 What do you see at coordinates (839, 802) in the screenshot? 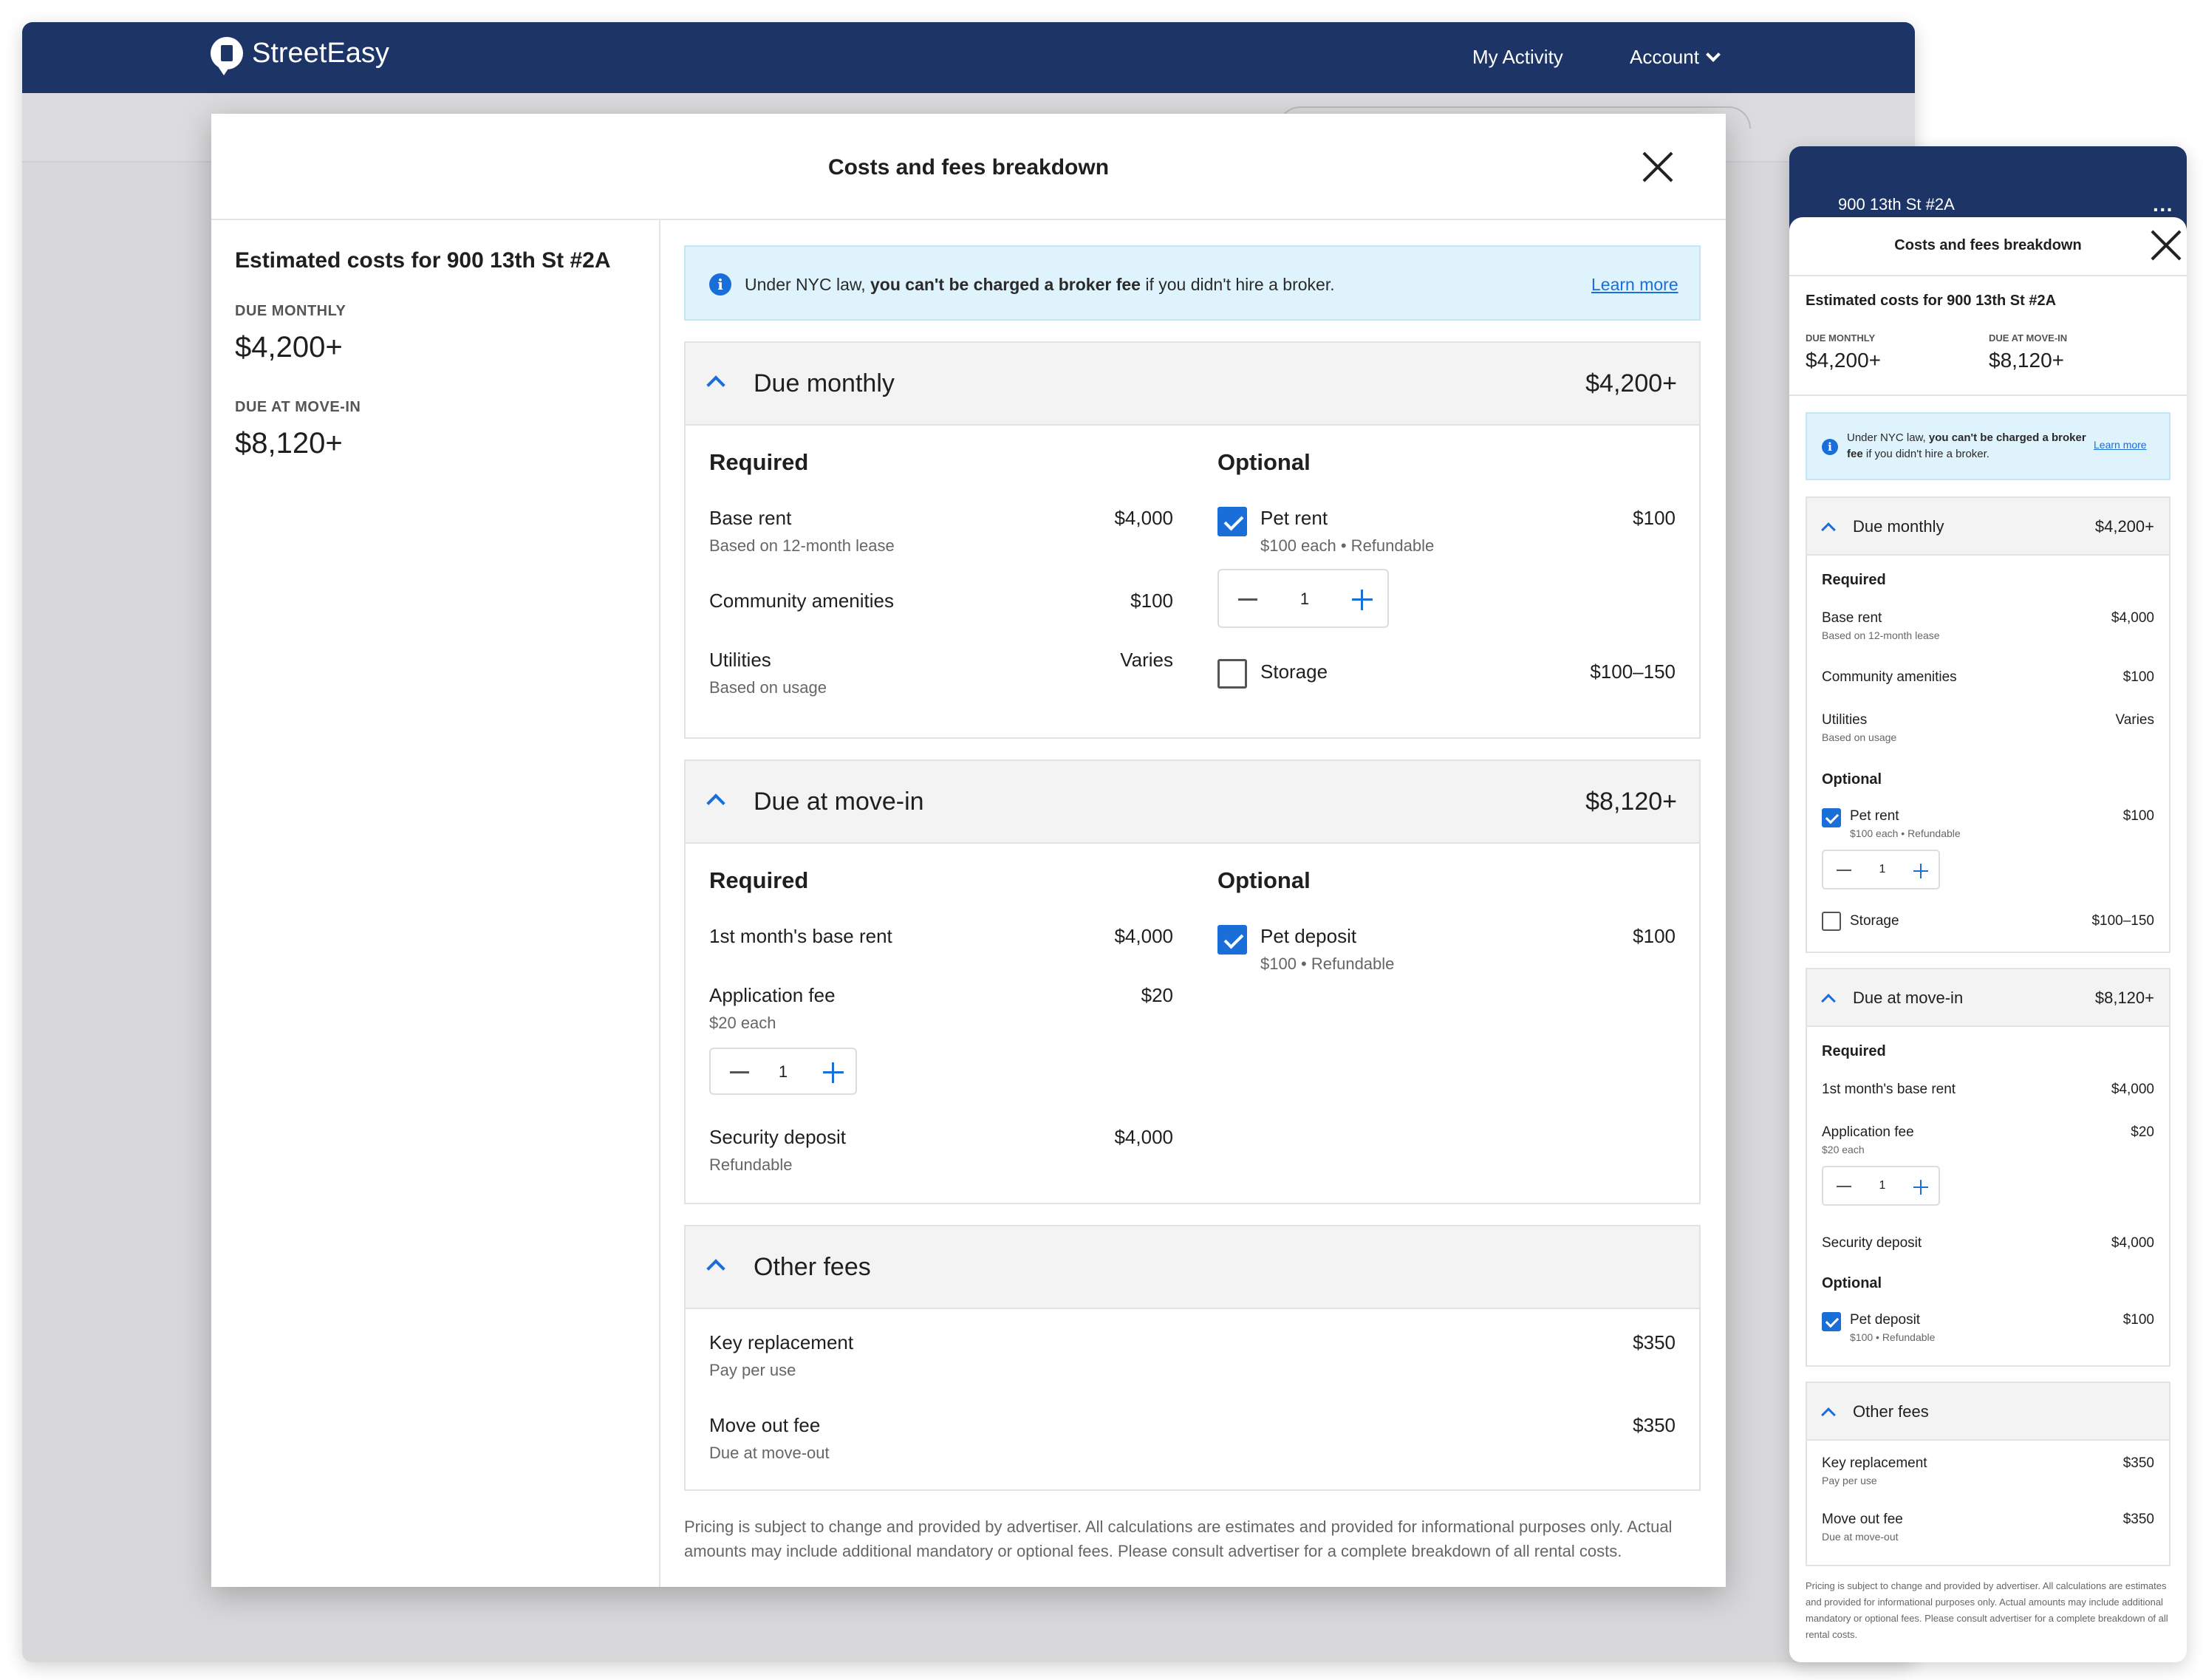
I see `section-title: Due at move-in` at bounding box center [839, 802].